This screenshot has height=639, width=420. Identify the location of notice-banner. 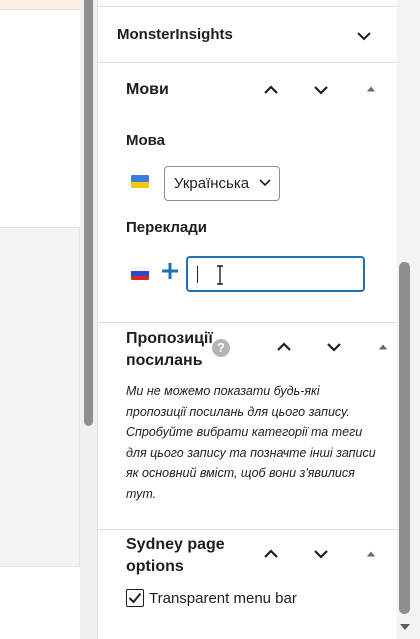
(40, 5).